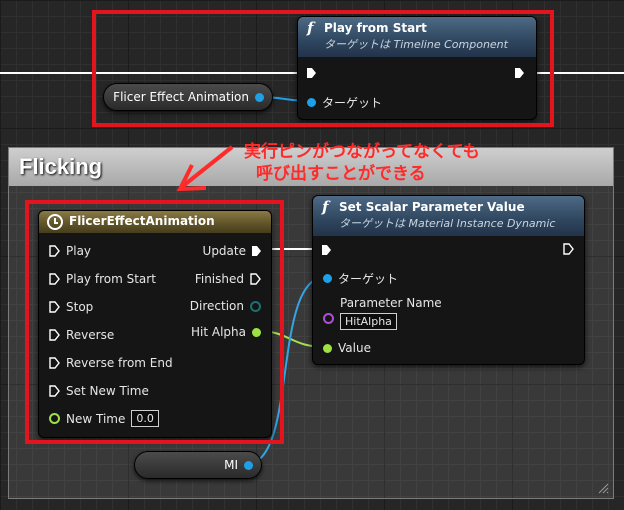 This screenshot has width=624, height=510. Describe the element at coordinates (205, 168) in the screenshot. I see `annotation-arrow` at that location.